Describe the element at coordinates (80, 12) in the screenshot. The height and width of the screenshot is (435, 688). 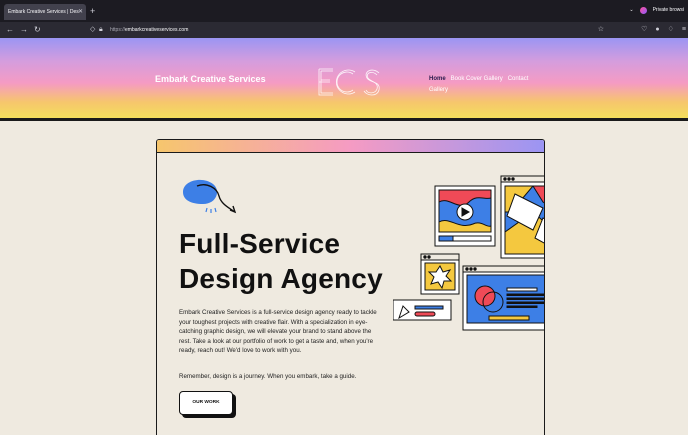
I see `tab-close-icon: ✕` at that location.